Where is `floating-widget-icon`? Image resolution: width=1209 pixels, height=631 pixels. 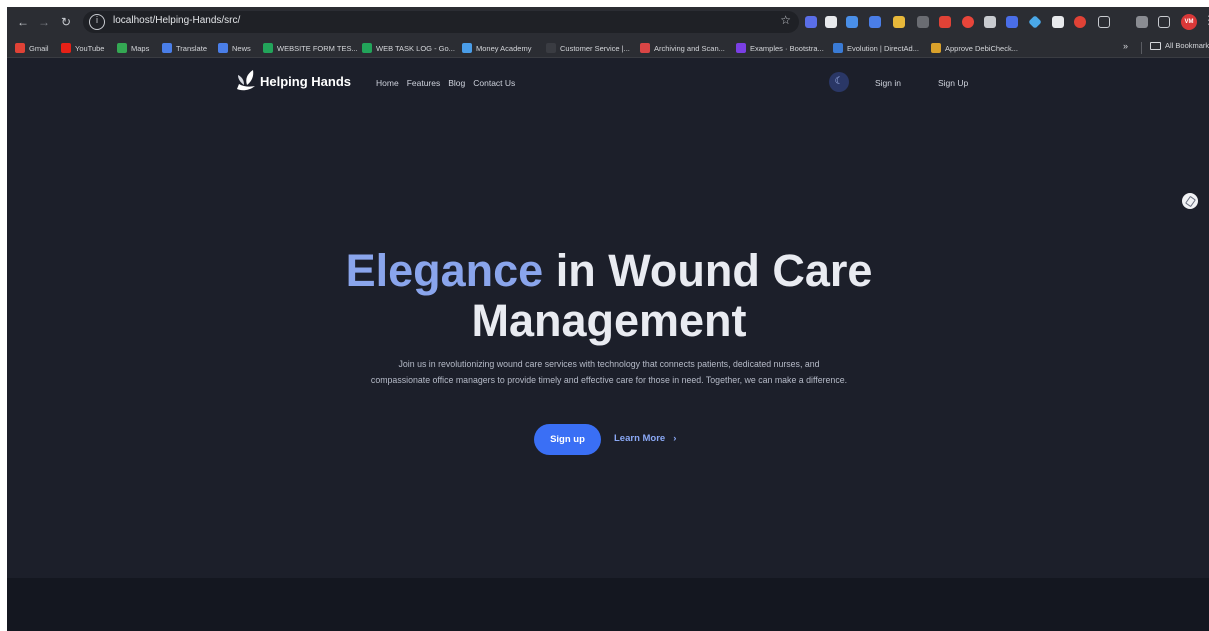 floating-widget-icon is located at coordinates (1190, 201).